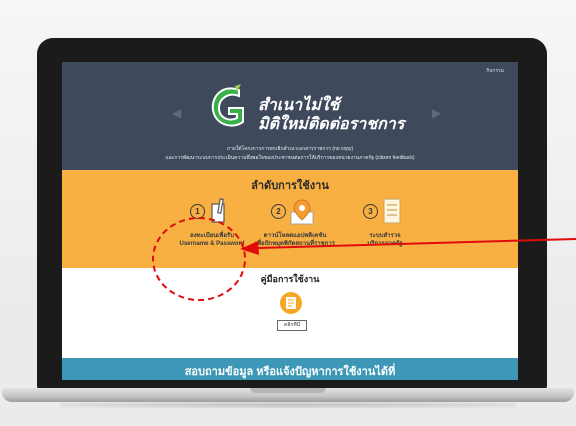 The width and height of the screenshot is (576, 426). I want to click on manual-click-here-button: คลิกที่นี่, so click(292, 325).